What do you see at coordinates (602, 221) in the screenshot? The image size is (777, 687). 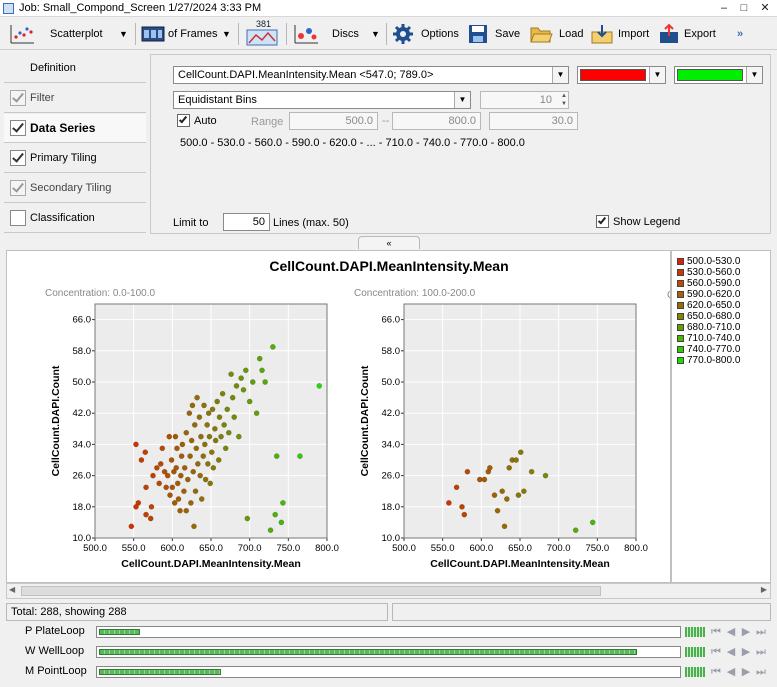 I see `show-legend-checkbox` at bounding box center [602, 221].